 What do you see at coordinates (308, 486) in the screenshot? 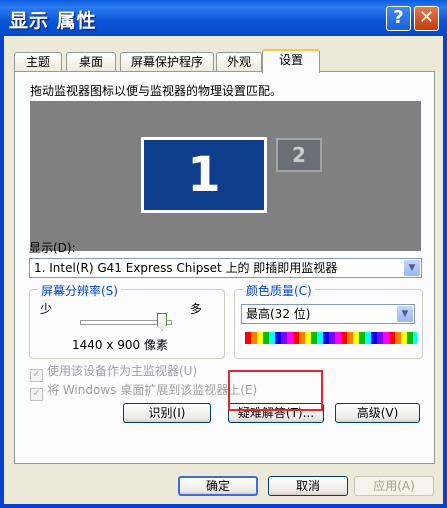
I see `cancel-button: 取消` at bounding box center [308, 486].